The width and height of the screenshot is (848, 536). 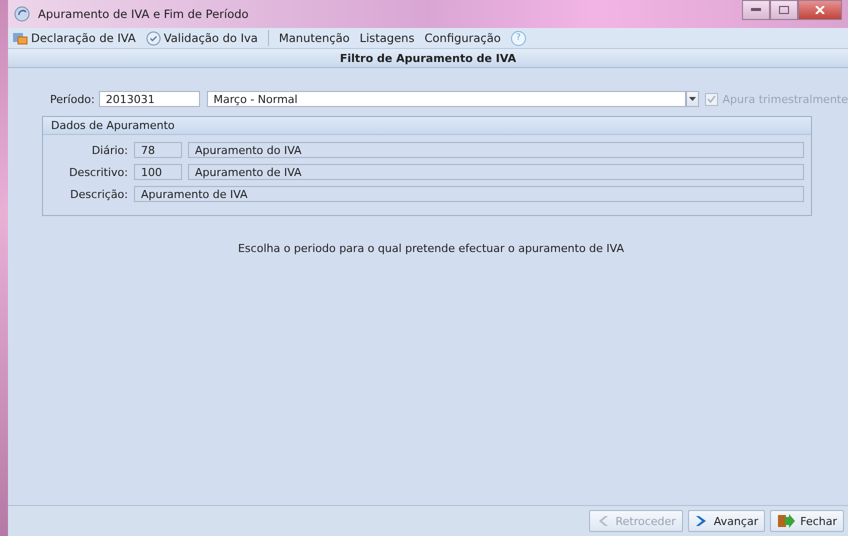 I want to click on menu-item: Configuração, so click(x=462, y=38).